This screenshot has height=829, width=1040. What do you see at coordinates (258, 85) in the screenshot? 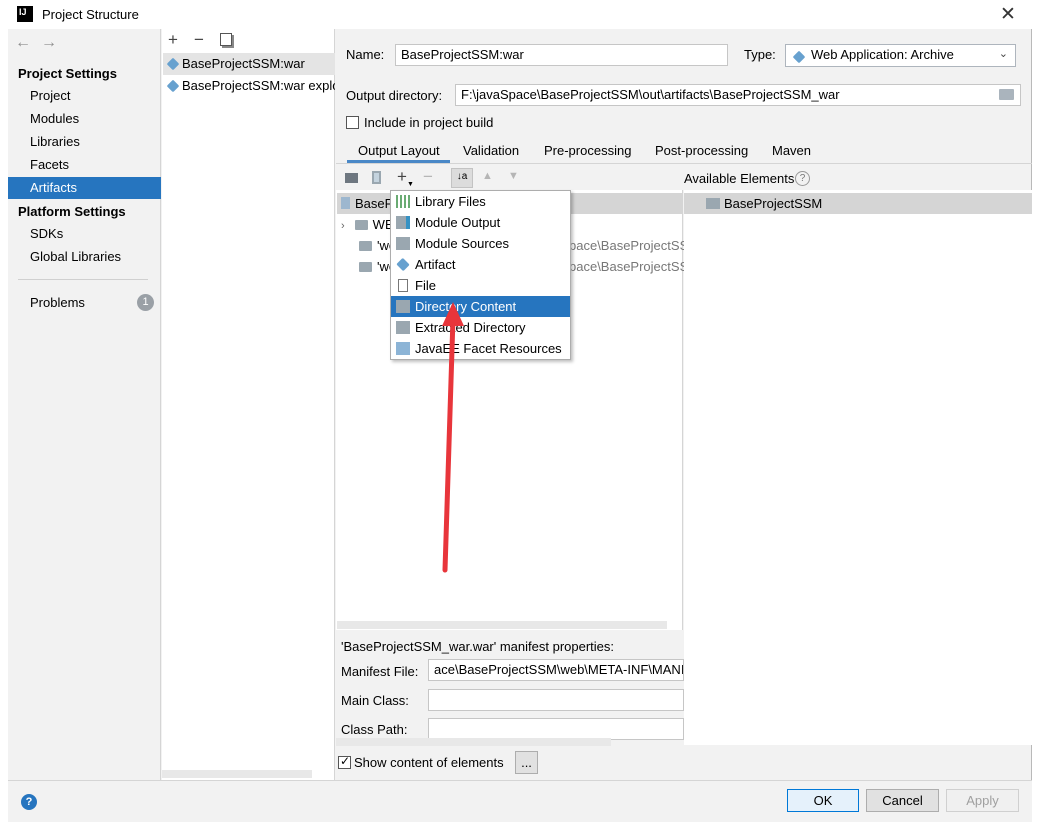
I see `artifact-item-label: BaseProjectSSM:war exploded` at bounding box center [258, 85].